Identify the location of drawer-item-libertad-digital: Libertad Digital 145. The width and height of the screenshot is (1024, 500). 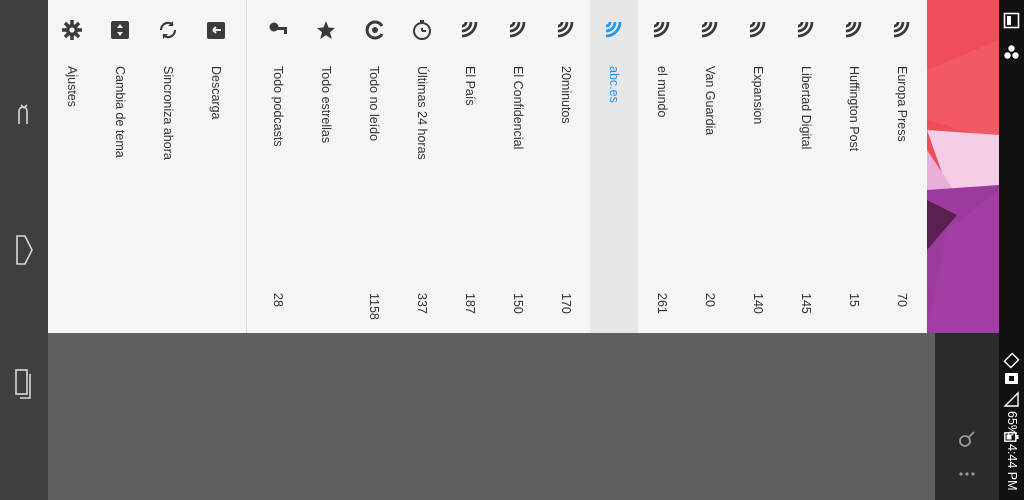
(806, 166).